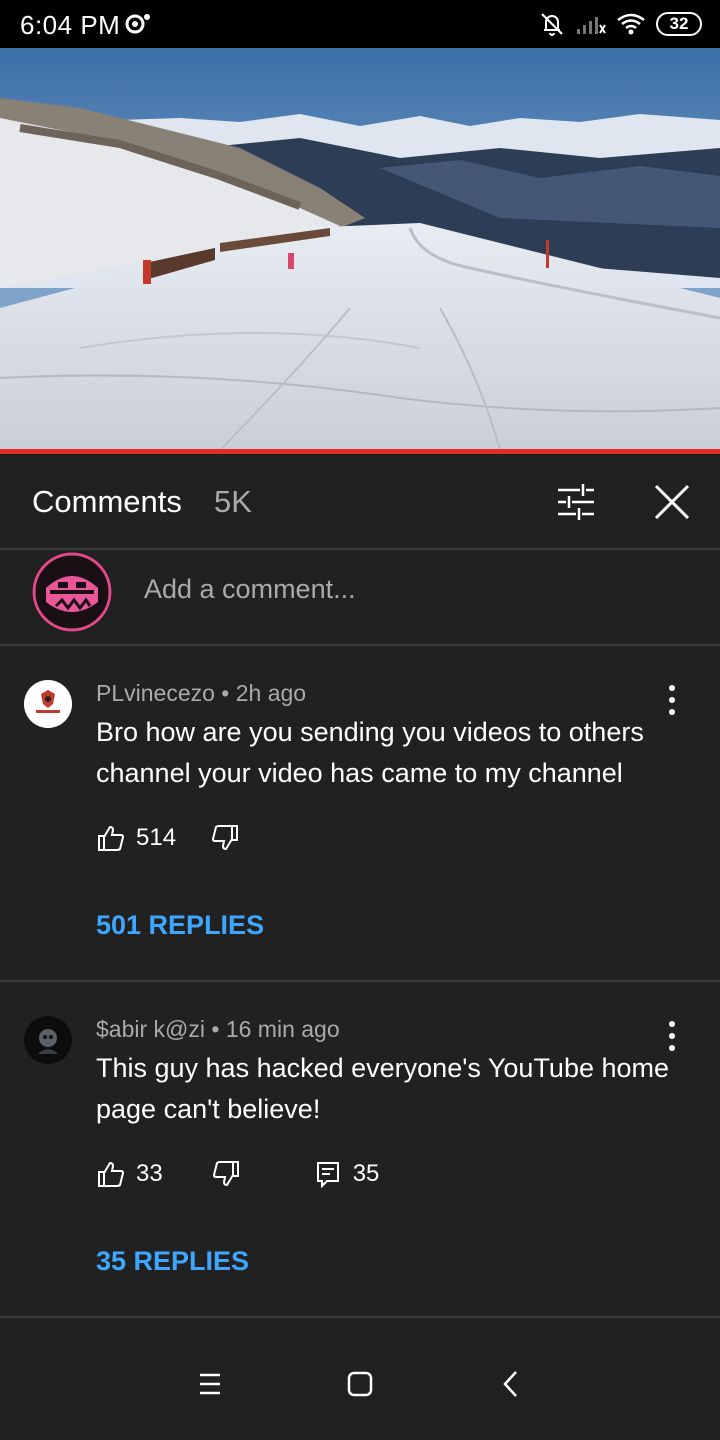  What do you see at coordinates (347, 1174) in the screenshot?
I see `reply-button: 35` at bounding box center [347, 1174].